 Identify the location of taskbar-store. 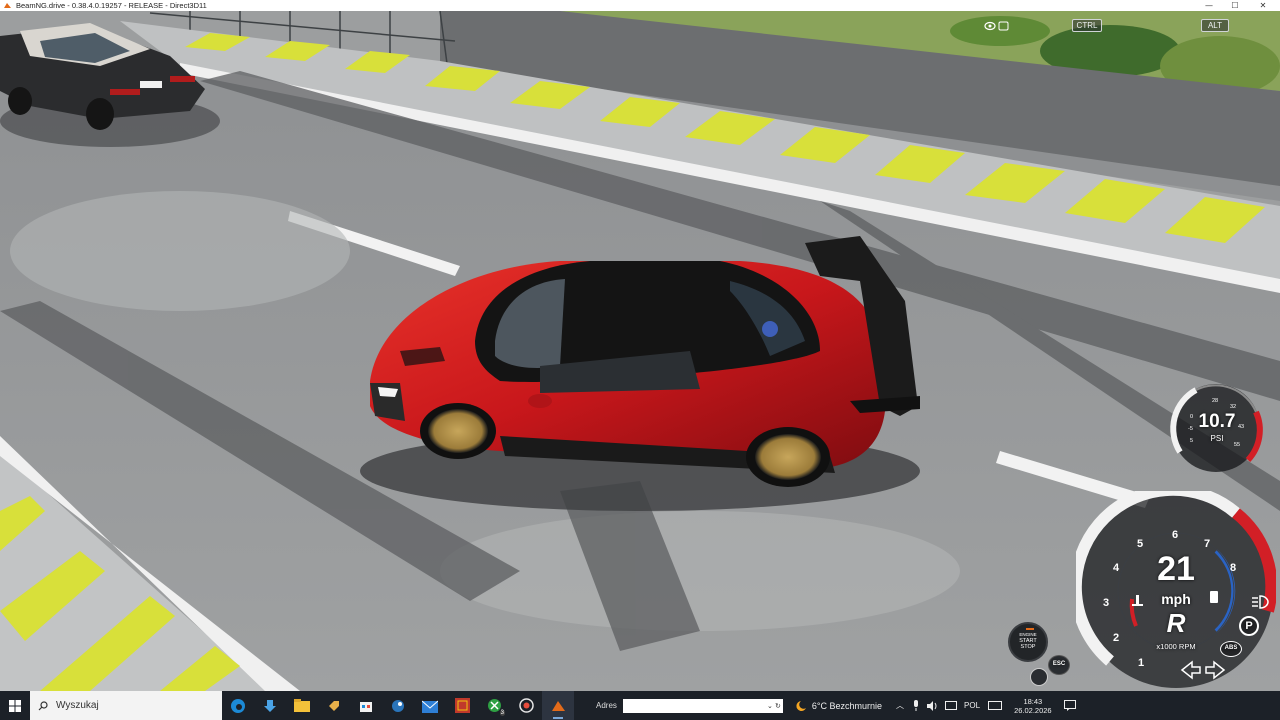
(366, 705).